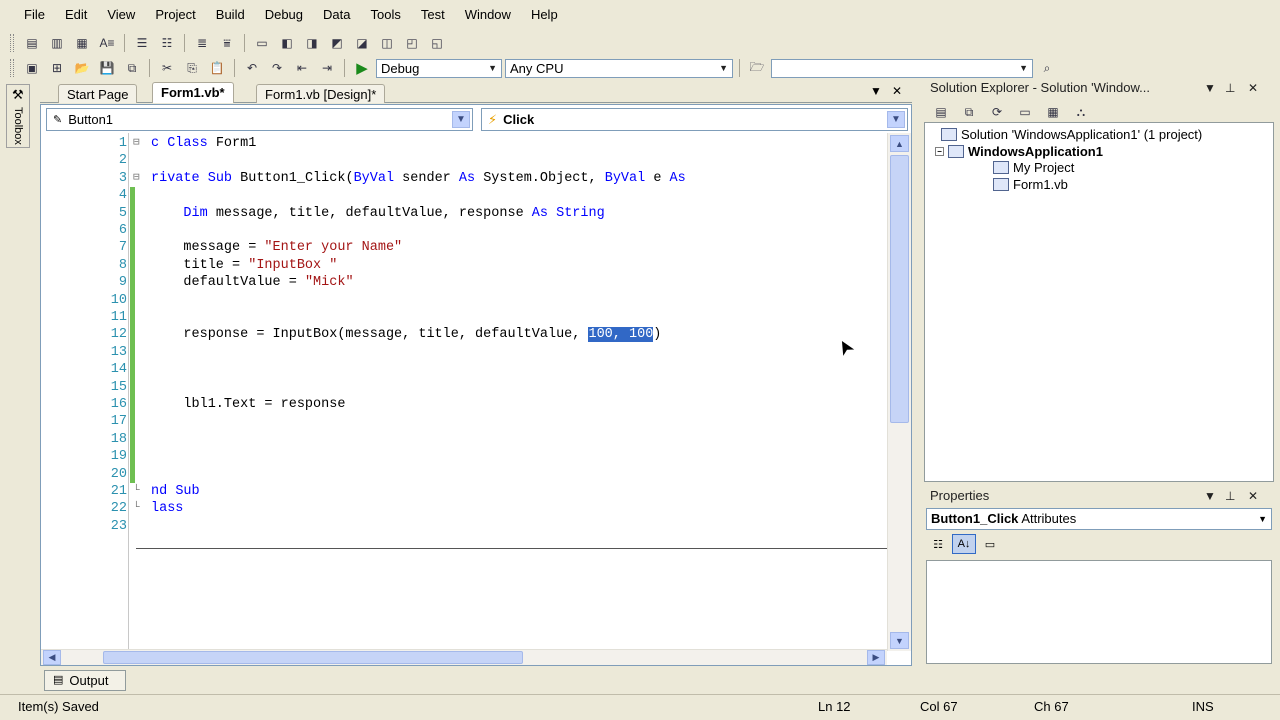 The image size is (1280, 720). Describe the element at coordinates (899, 640) in the screenshot. I see `scroll-down-icon: ▼` at that location.